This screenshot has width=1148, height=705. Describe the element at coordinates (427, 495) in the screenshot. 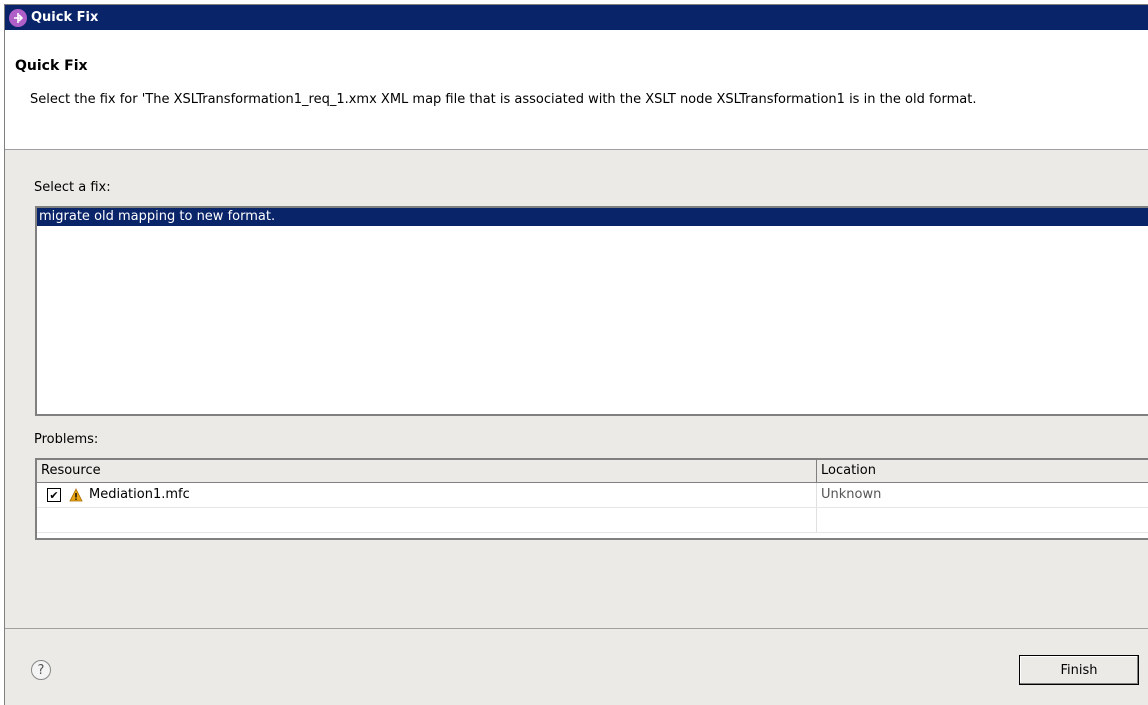

I see `resource-cell: ✔ Mediation1.mfc` at that location.